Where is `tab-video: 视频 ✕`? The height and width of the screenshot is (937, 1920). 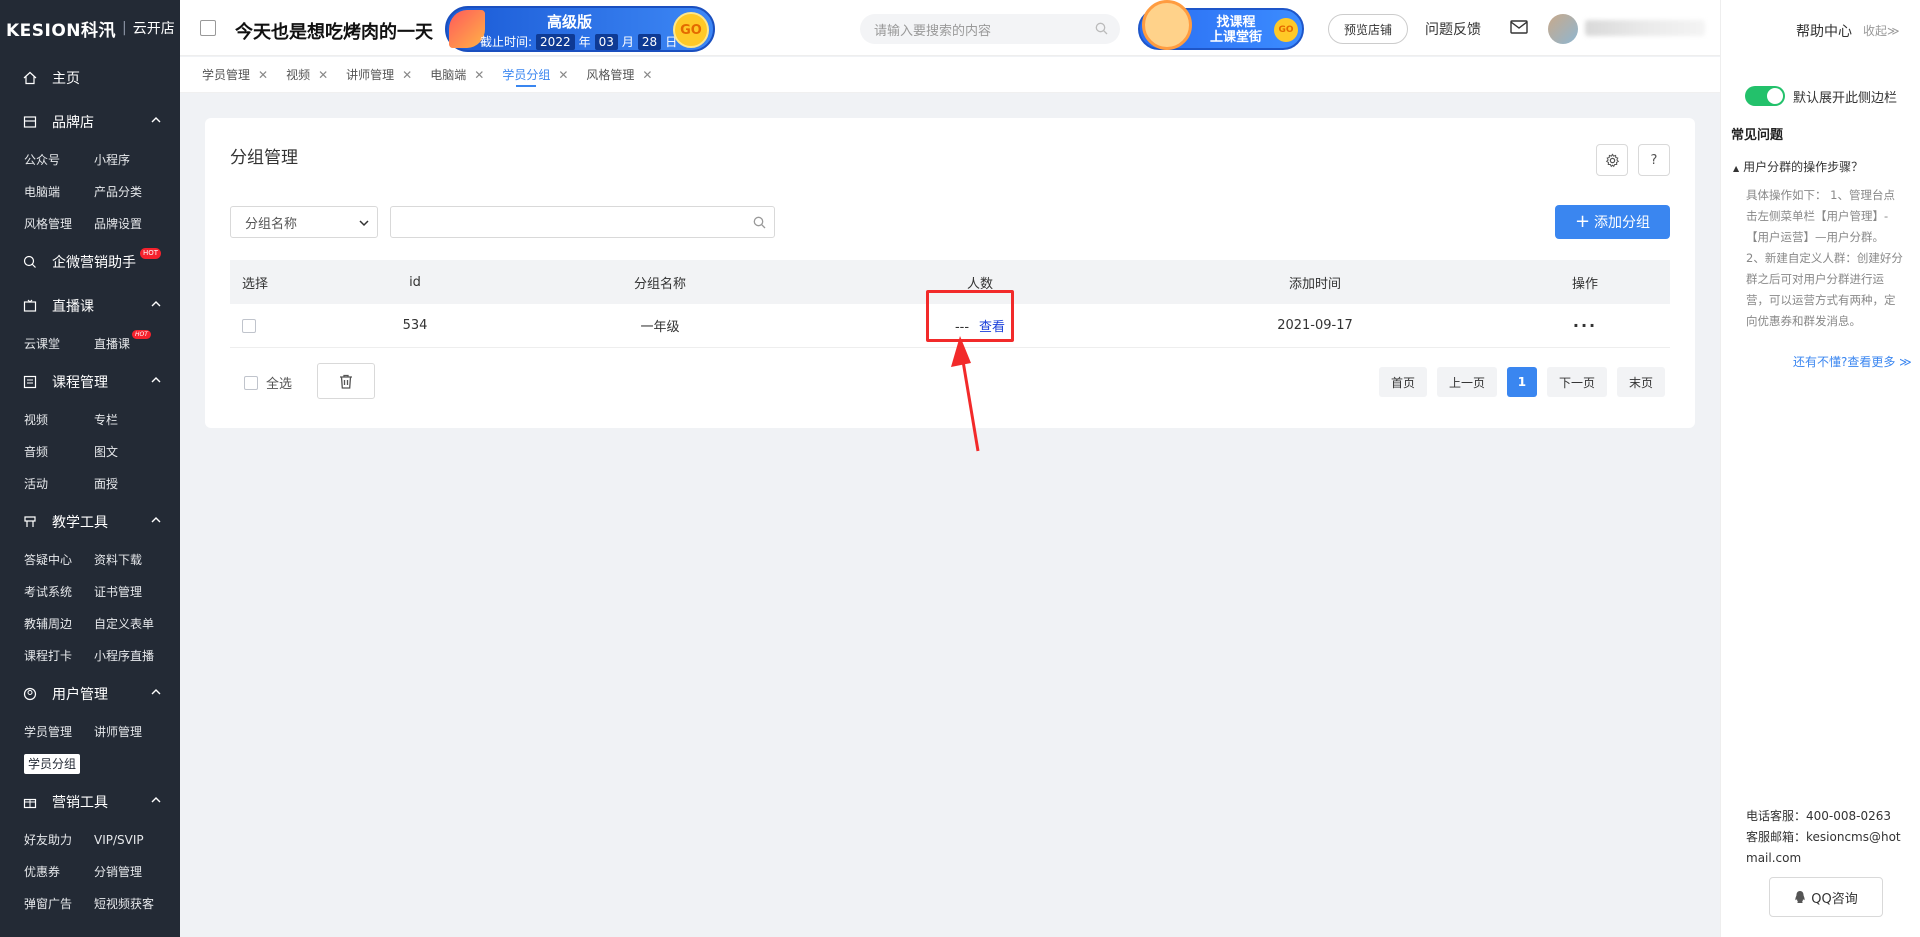
tab-video: 视频 ✕ is located at coordinates (307, 75).